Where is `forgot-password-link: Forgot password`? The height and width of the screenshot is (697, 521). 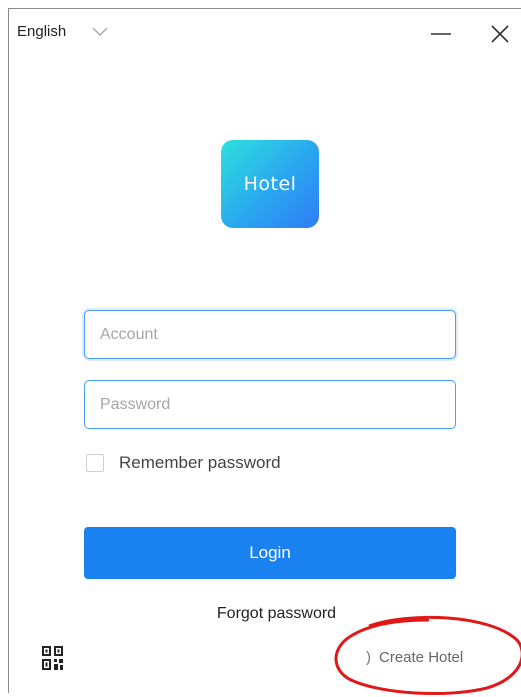
forgot-password-link: Forgot password is located at coordinates (265, 614).